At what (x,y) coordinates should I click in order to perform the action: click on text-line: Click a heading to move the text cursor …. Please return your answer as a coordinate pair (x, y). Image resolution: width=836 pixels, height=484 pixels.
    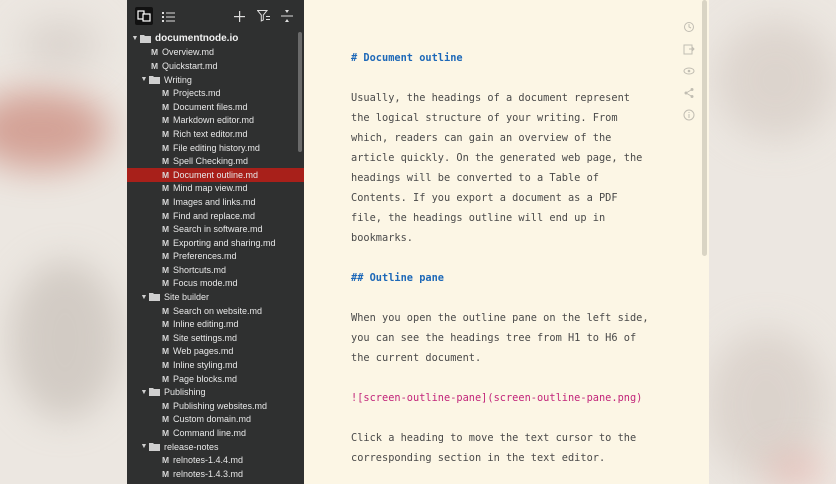
    Looking at the image, I should click on (494, 438).